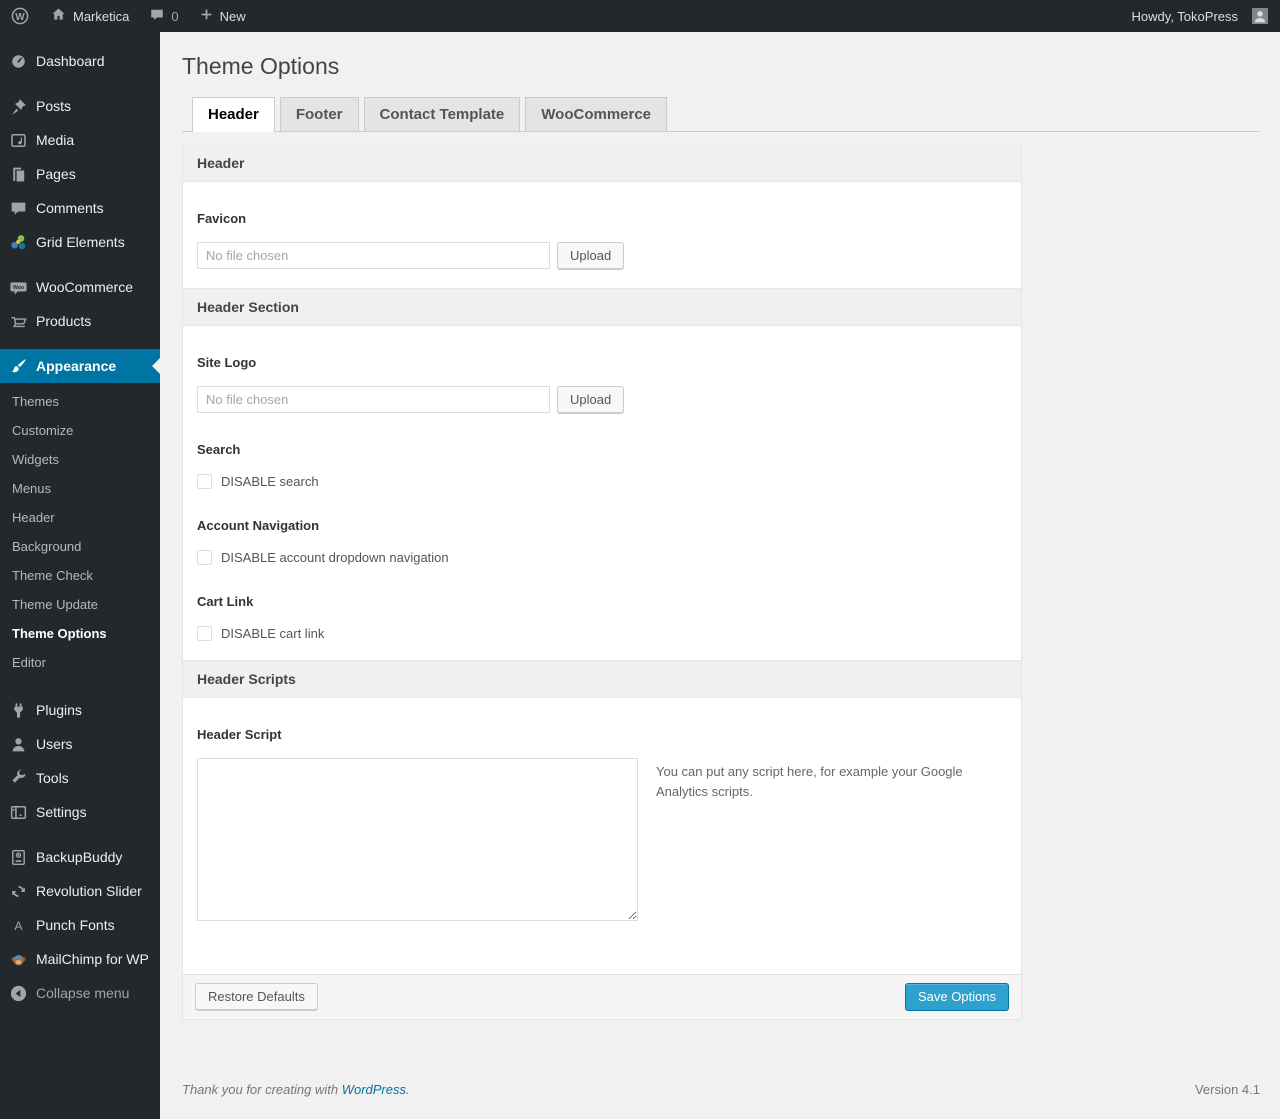 The image size is (1280, 1119). I want to click on save-options-button: Save Options, so click(956, 996).